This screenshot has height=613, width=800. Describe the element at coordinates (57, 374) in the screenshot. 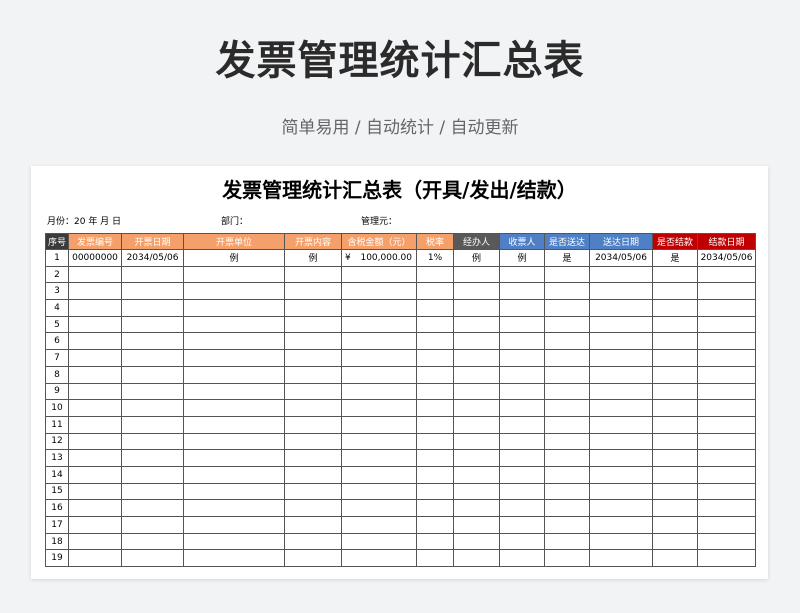

I see `cell-index: 8` at that location.